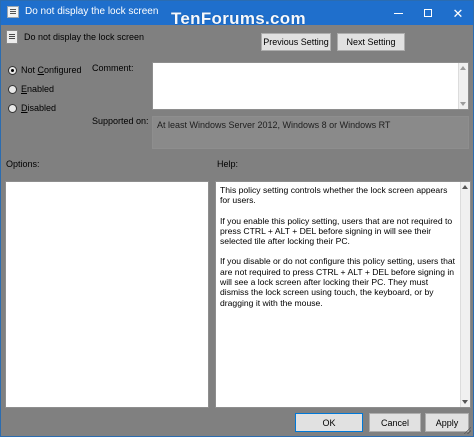 This screenshot has height=437, width=474. I want to click on window-title: Do not display the lock screen, so click(92, 11).